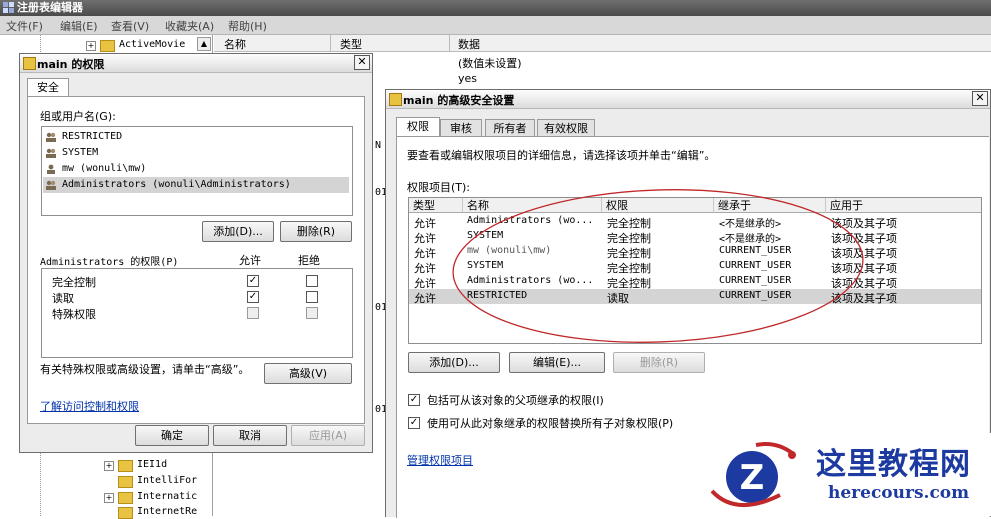 This screenshot has height=519, width=991. Describe the element at coordinates (92, 136) in the screenshot. I see `user-name: RESTRICTED` at that location.